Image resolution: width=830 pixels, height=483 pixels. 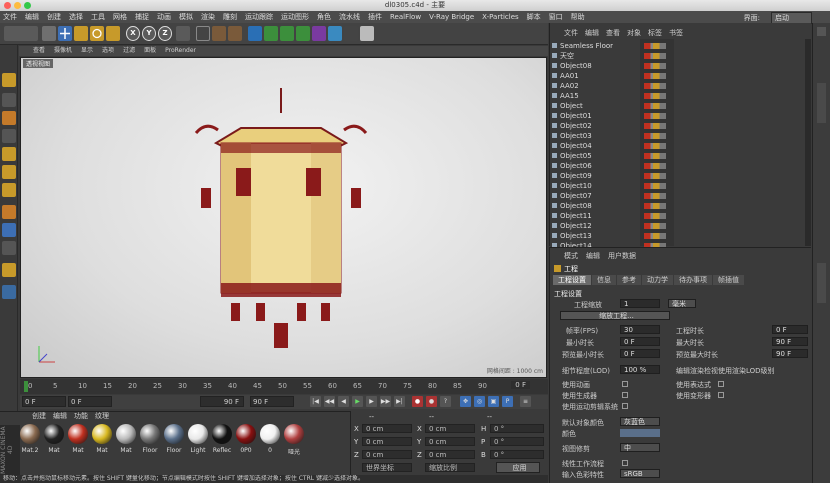 What do you see at coordinates (183, 33) in the screenshot?
I see `coordinate-system-icon` at bounding box center [183, 33].